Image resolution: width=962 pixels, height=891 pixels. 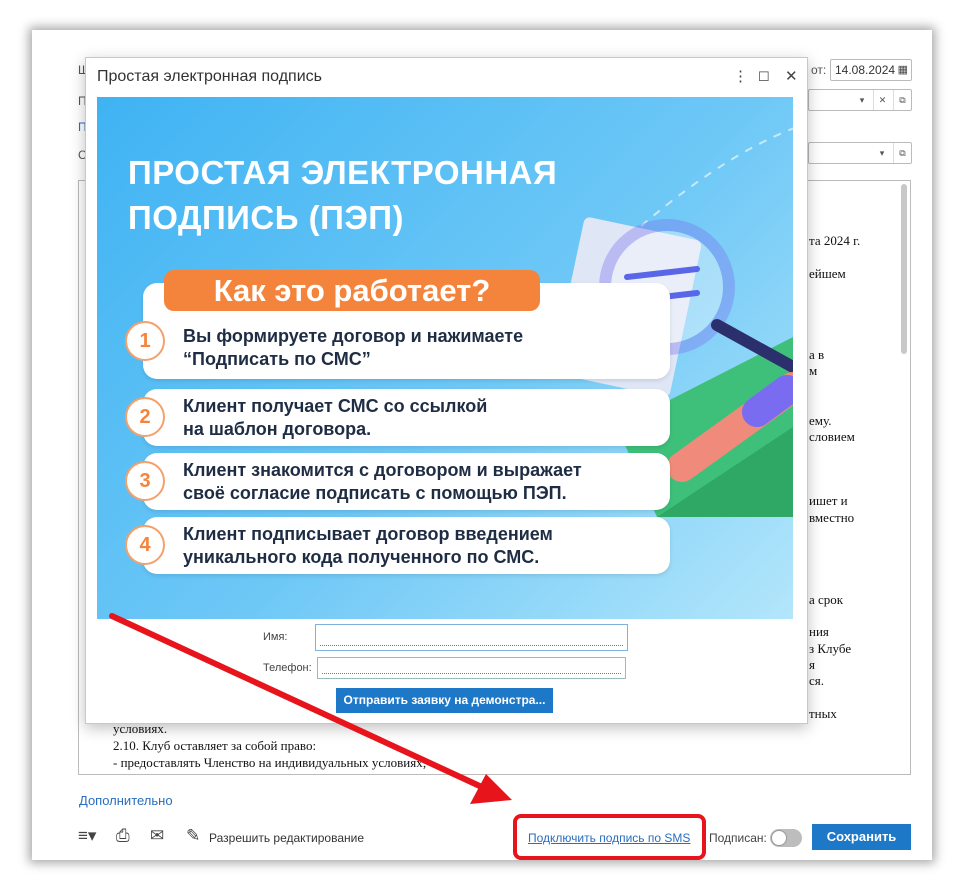 I want to click on dialog-title: Простая электронная подпись, so click(x=209, y=76).